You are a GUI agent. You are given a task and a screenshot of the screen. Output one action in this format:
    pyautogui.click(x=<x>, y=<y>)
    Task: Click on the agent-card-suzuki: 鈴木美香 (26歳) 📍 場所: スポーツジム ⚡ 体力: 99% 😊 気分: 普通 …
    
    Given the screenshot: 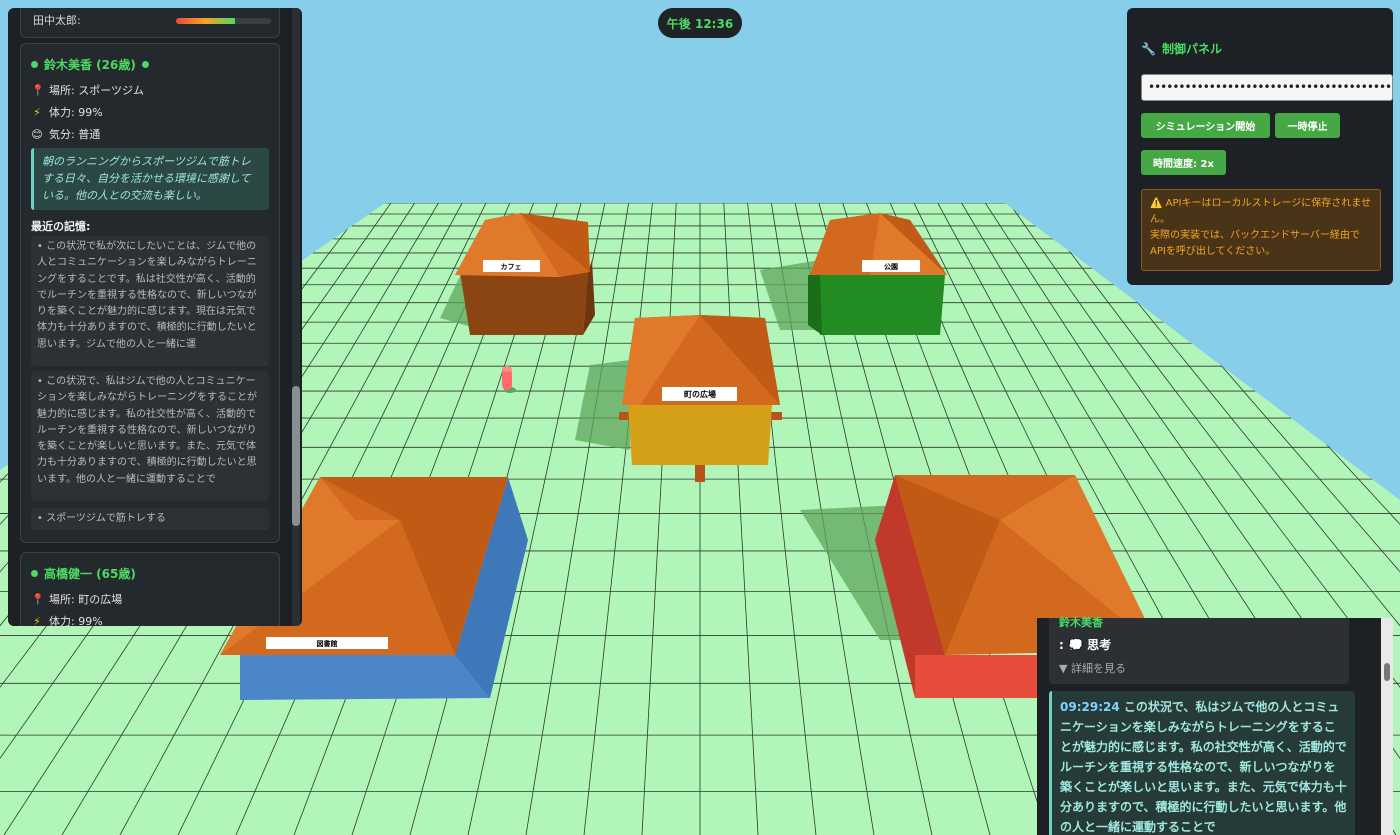 What is the action you would take?
    pyautogui.click(x=150, y=293)
    